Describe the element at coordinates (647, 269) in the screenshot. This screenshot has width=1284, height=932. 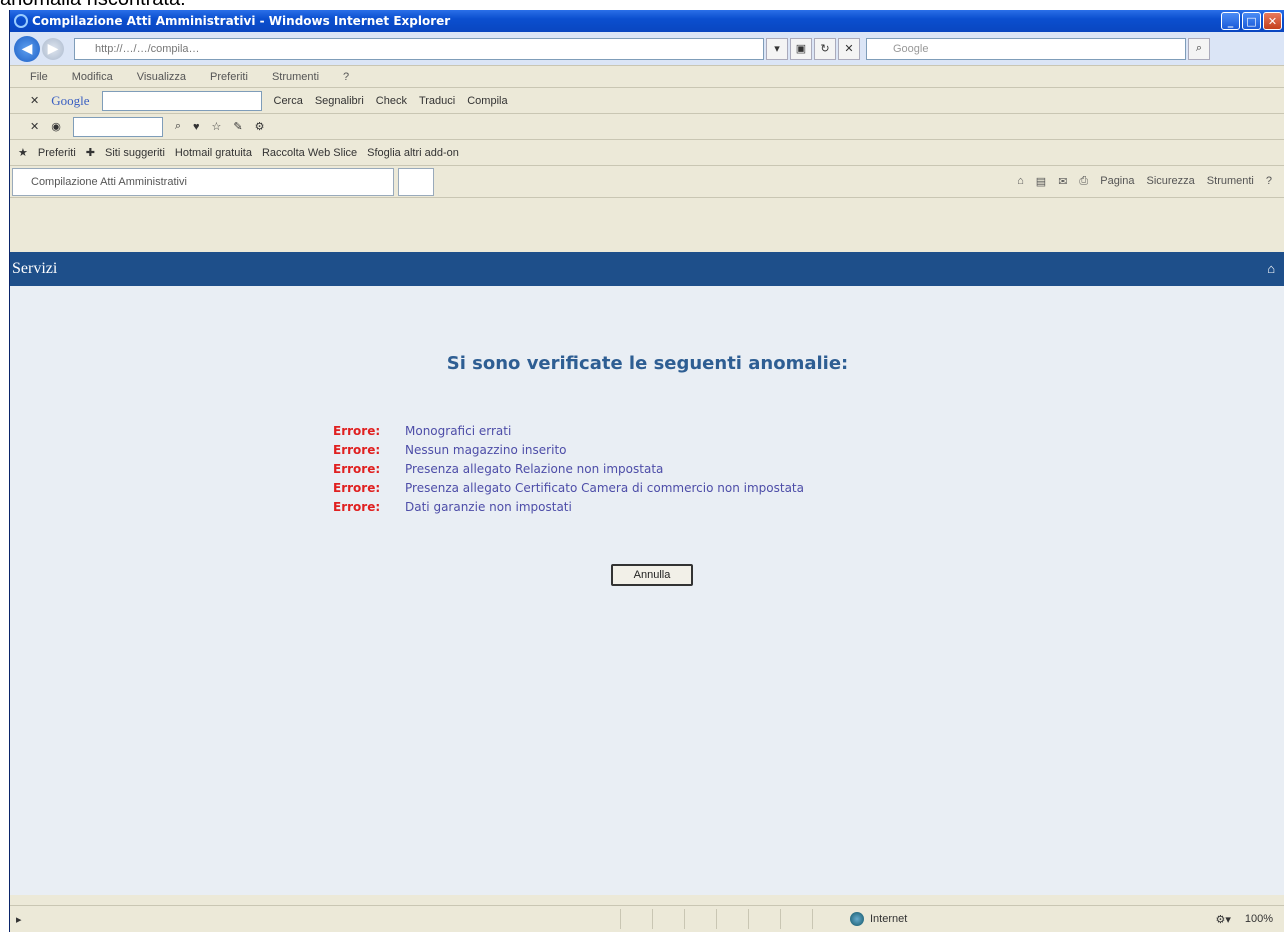
I see `services-bar: Servizi ⌂` at that location.